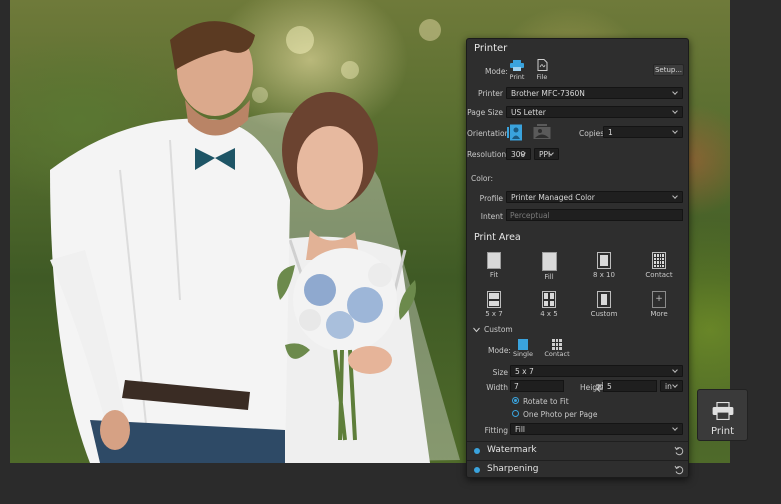 This screenshot has height=504, width=781. I want to click on intent-label: Intent, so click(491, 216).